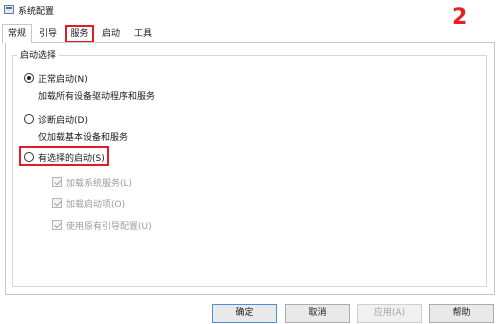  What do you see at coordinates (71, 157) in the screenshot?
I see `selective-startup-label: 有选择的启动(S)` at bounding box center [71, 157].